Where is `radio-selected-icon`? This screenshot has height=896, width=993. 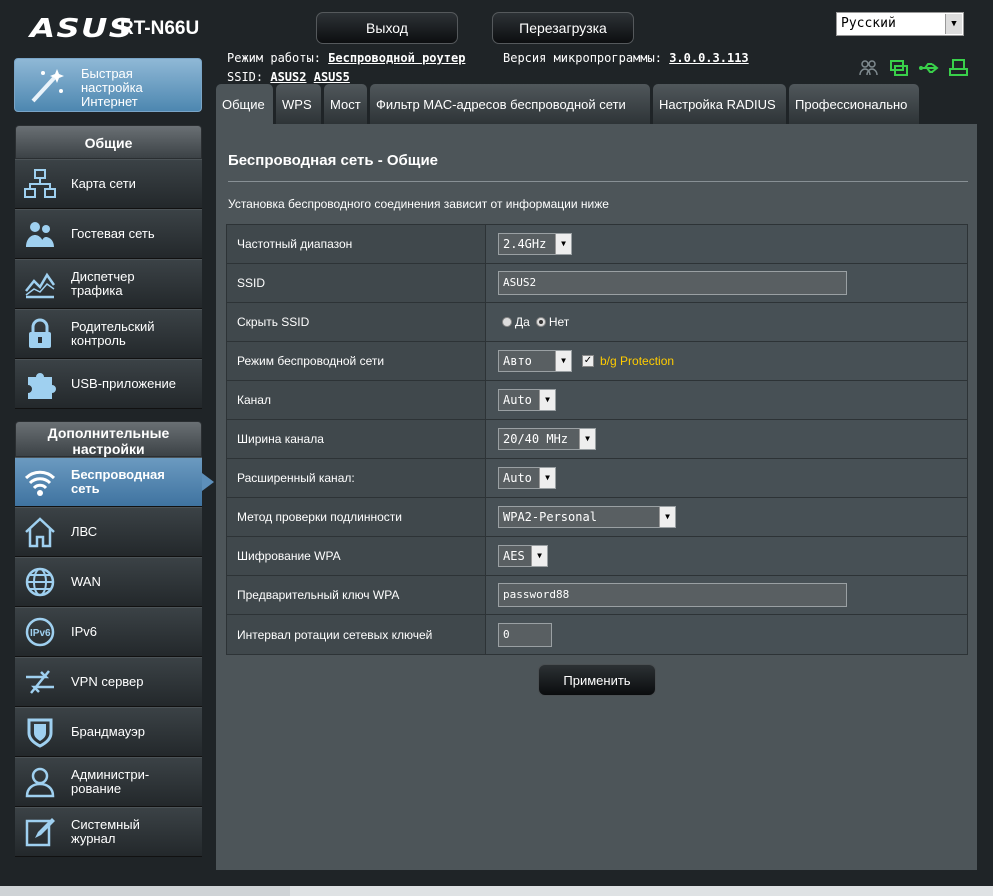
radio-selected-icon is located at coordinates (540, 322).